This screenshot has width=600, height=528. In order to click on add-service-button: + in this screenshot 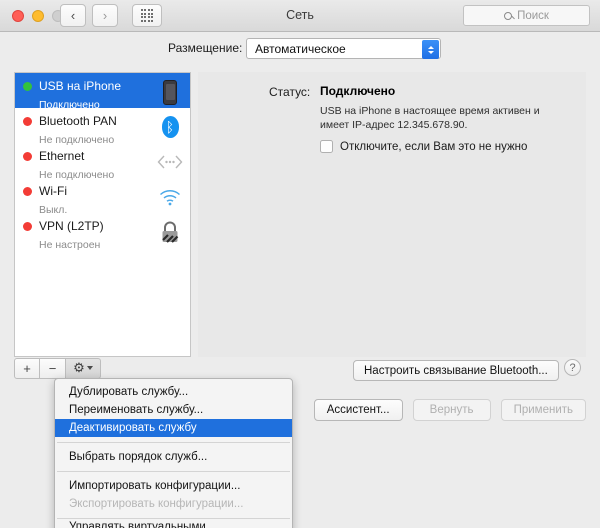, I will do `click(27, 368)`.